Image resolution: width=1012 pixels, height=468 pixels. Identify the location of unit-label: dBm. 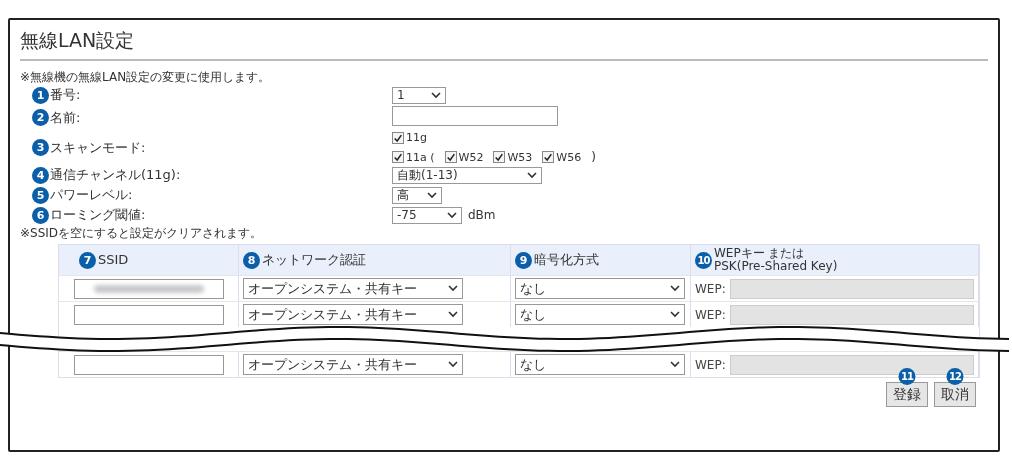
(482, 215).